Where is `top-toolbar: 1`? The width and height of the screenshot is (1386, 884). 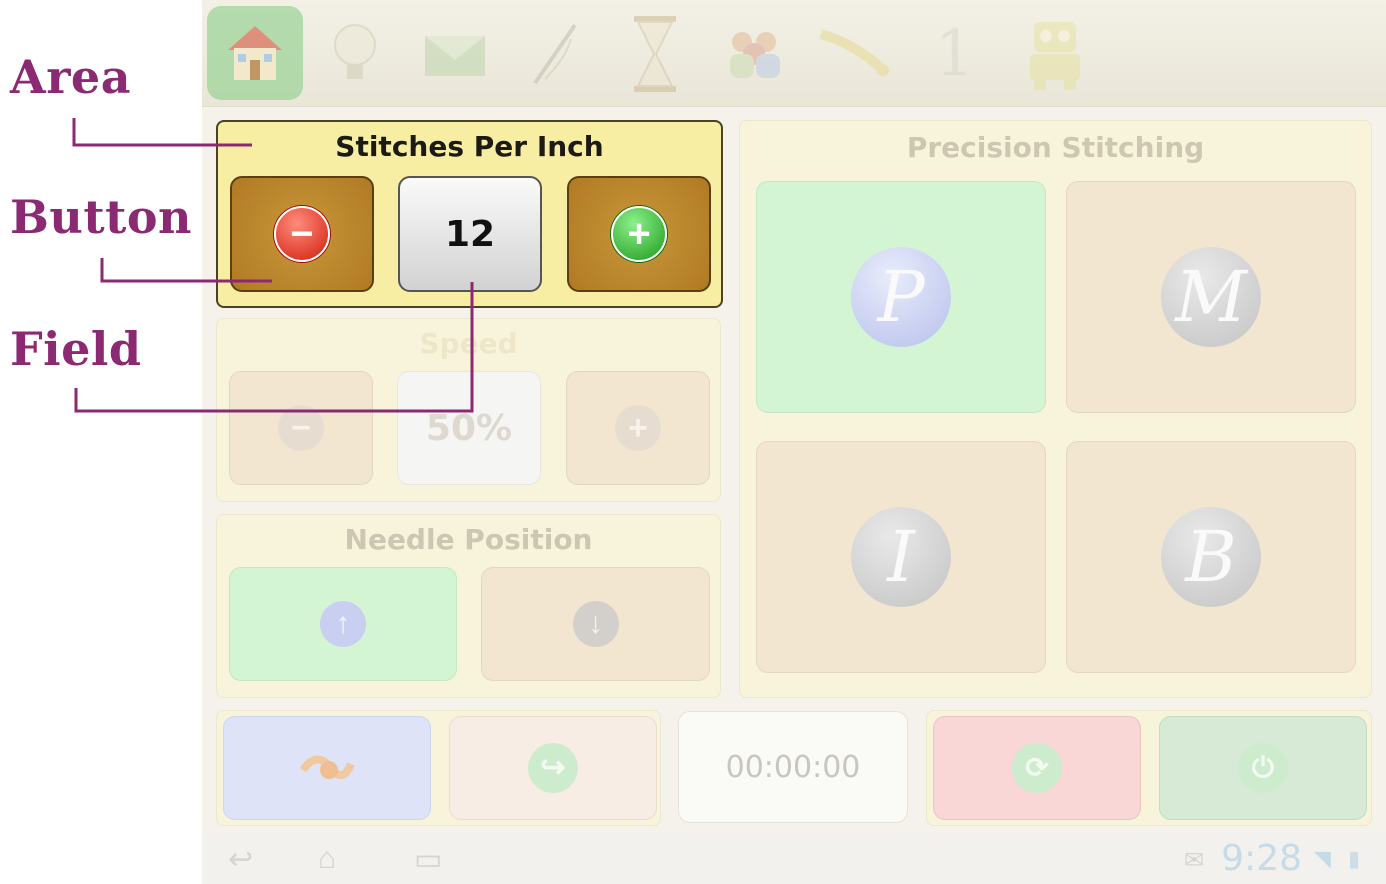 top-toolbar: 1 is located at coordinates (794, 53).